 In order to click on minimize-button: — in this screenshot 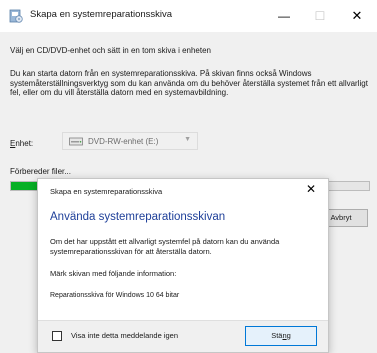, I will do `click(284, 16)`.